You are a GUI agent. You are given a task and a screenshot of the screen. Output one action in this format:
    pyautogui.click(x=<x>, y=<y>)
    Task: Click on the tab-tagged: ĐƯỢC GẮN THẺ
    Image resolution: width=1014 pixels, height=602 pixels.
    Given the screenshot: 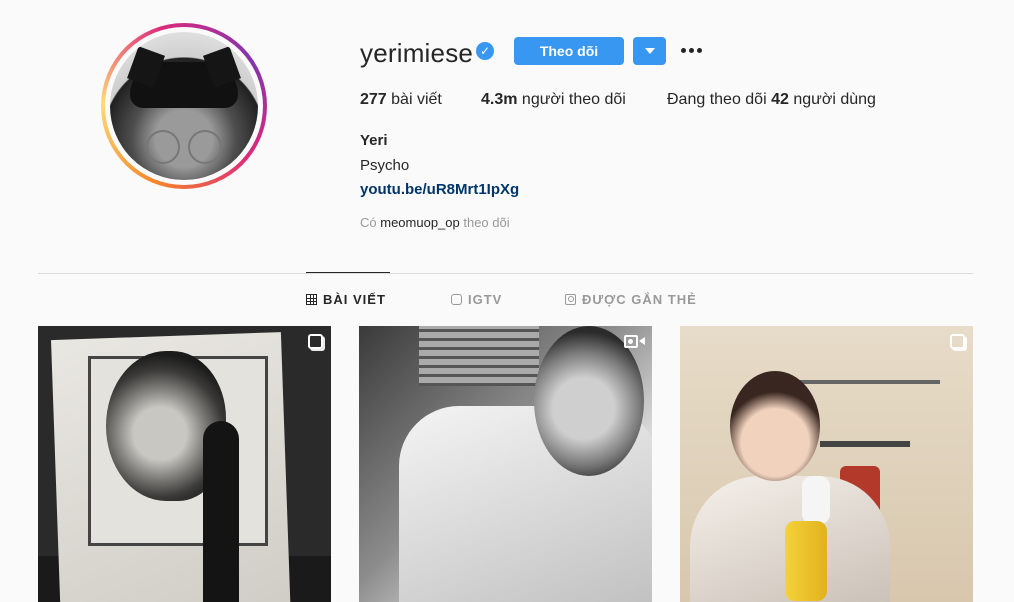 What is the action you would take?
    pyautogui.click(x=631, y=299)
    